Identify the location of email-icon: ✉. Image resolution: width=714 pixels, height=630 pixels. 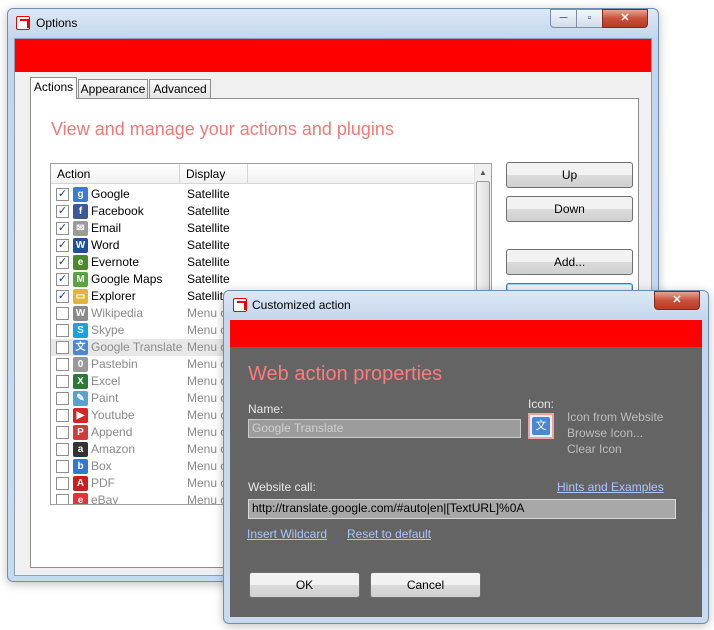
(80, 228).